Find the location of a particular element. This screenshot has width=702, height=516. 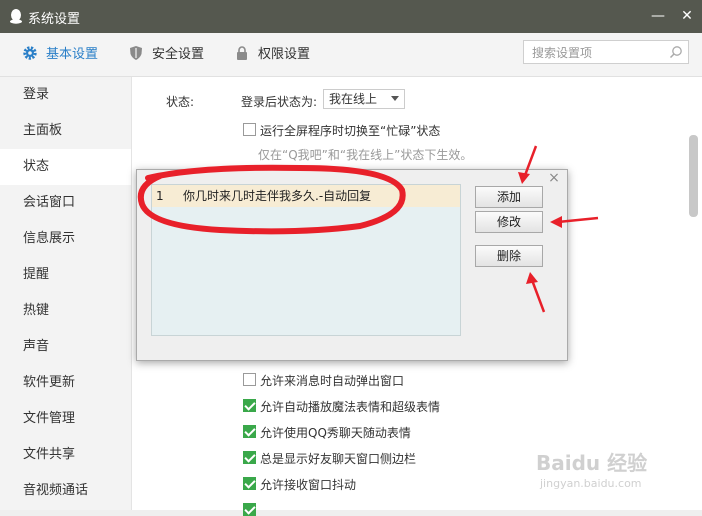

sidebar-item-hotkey: 热键 is located at coordinates (65, 311).